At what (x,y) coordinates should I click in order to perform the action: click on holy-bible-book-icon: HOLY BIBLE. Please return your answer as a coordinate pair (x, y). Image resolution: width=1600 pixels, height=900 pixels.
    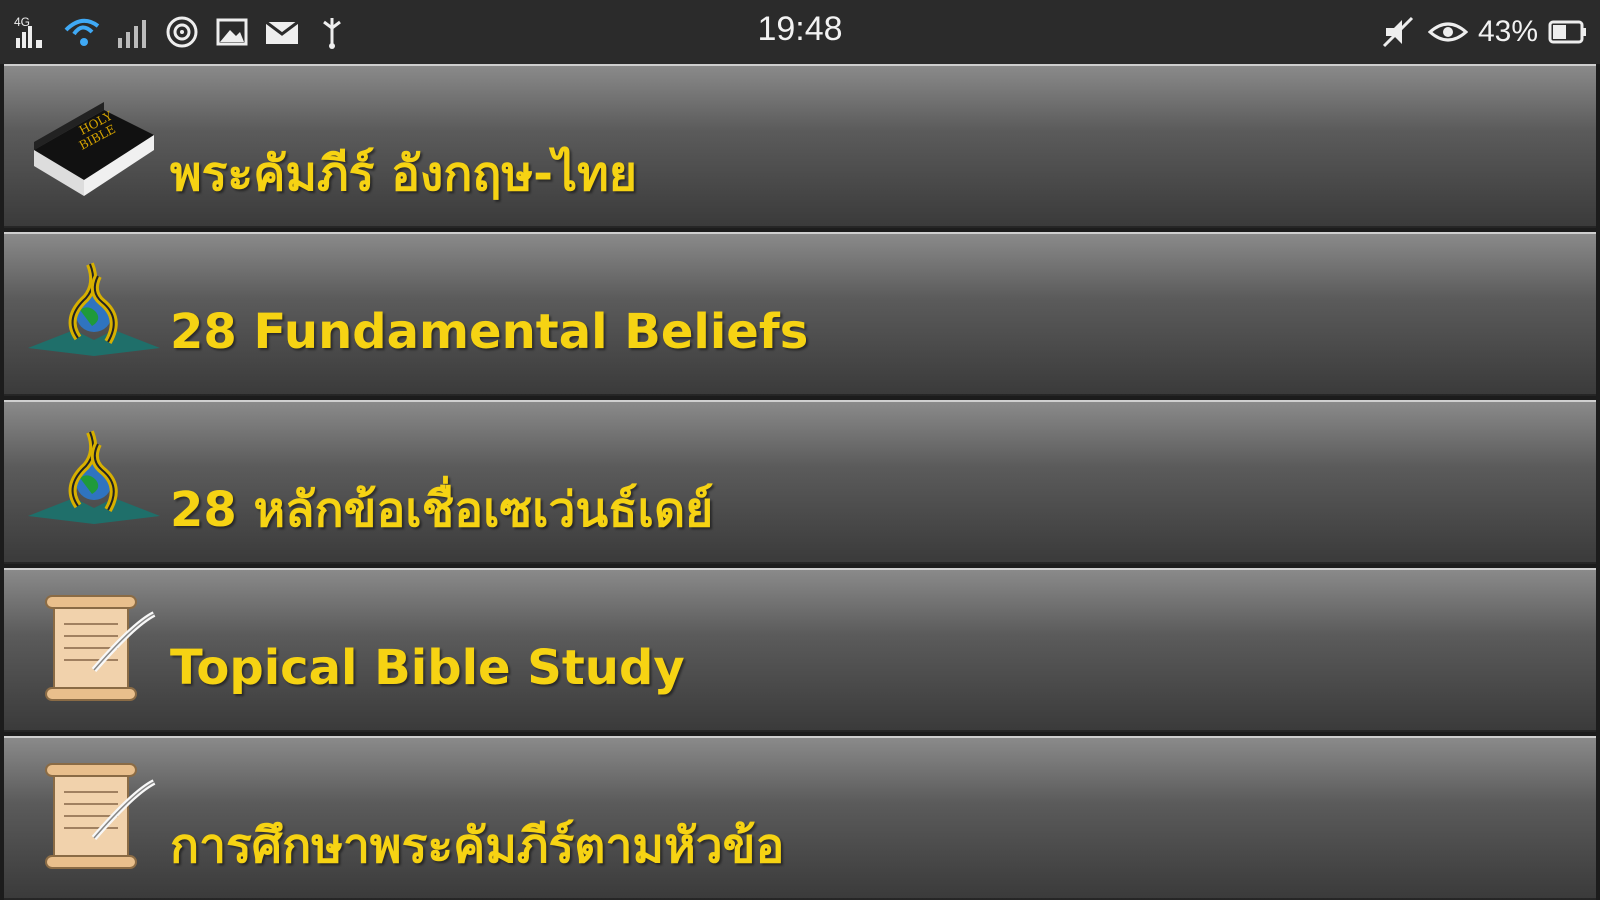
    Looking at the image, I should click on (94, 149).